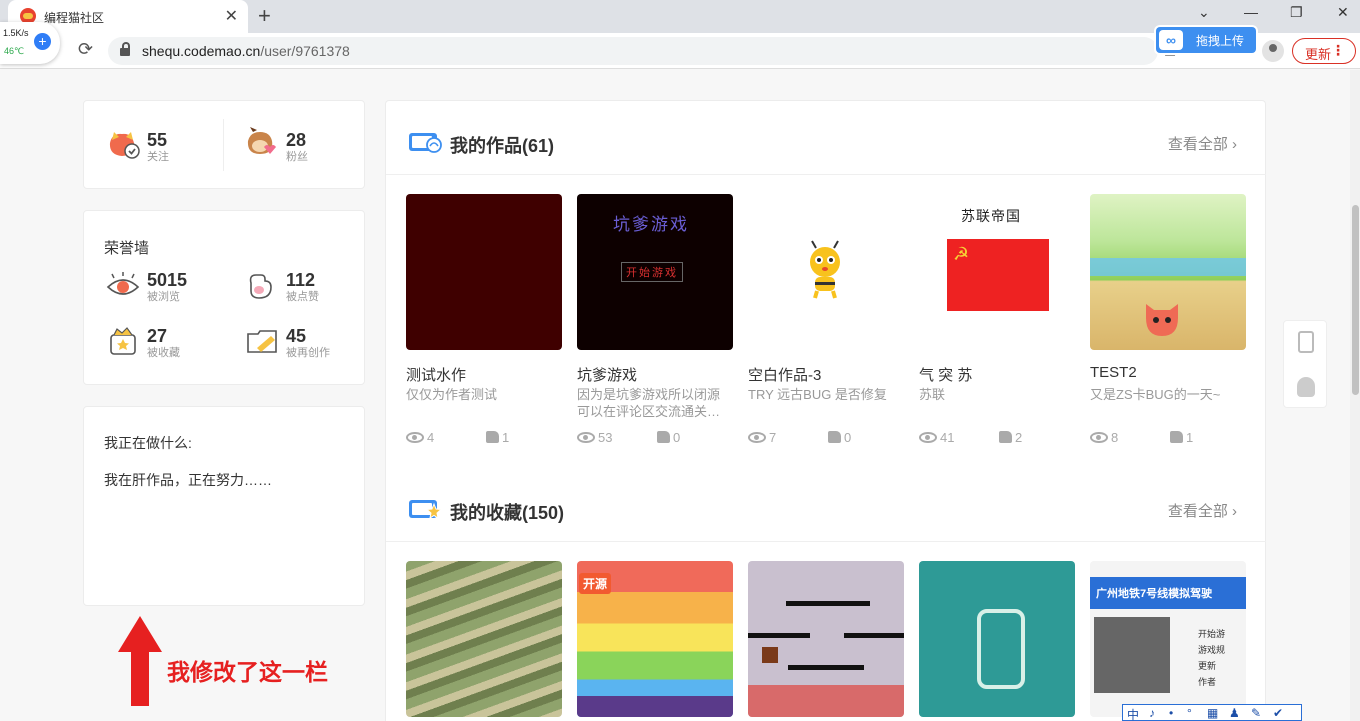 This screenshot has height=721, width=1360. I want to click on work-card: 苏联帝国 ☭ 气 突 苏 苏联 41 2, so click(997, 319).